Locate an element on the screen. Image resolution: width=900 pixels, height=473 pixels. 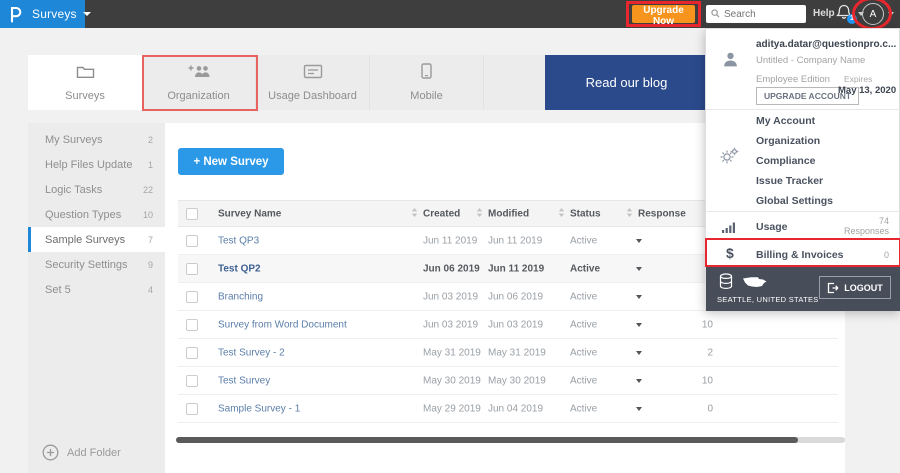
modified-date: Jun 11 2019 is located at coordinates (515, 240).